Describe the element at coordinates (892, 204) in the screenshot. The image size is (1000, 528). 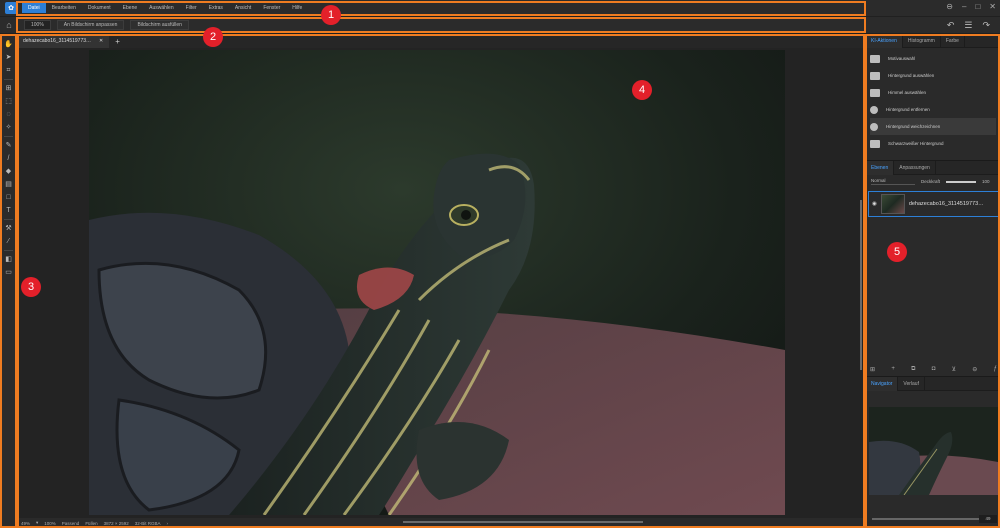
I see `layer-thumbnail` at that location.